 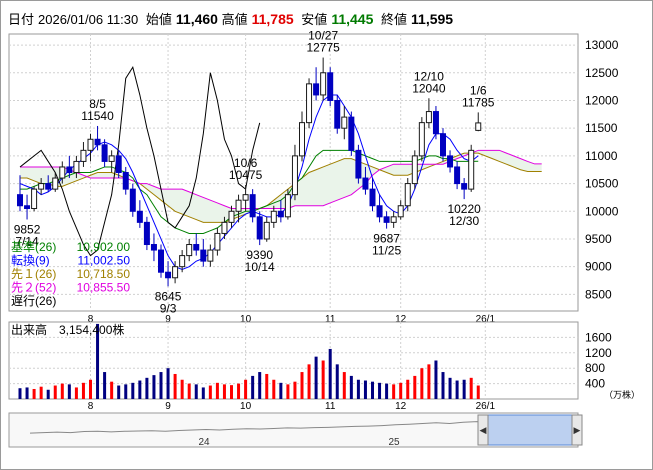 I want to click on legend-label: 先１(26), so click(x=33, y=274).